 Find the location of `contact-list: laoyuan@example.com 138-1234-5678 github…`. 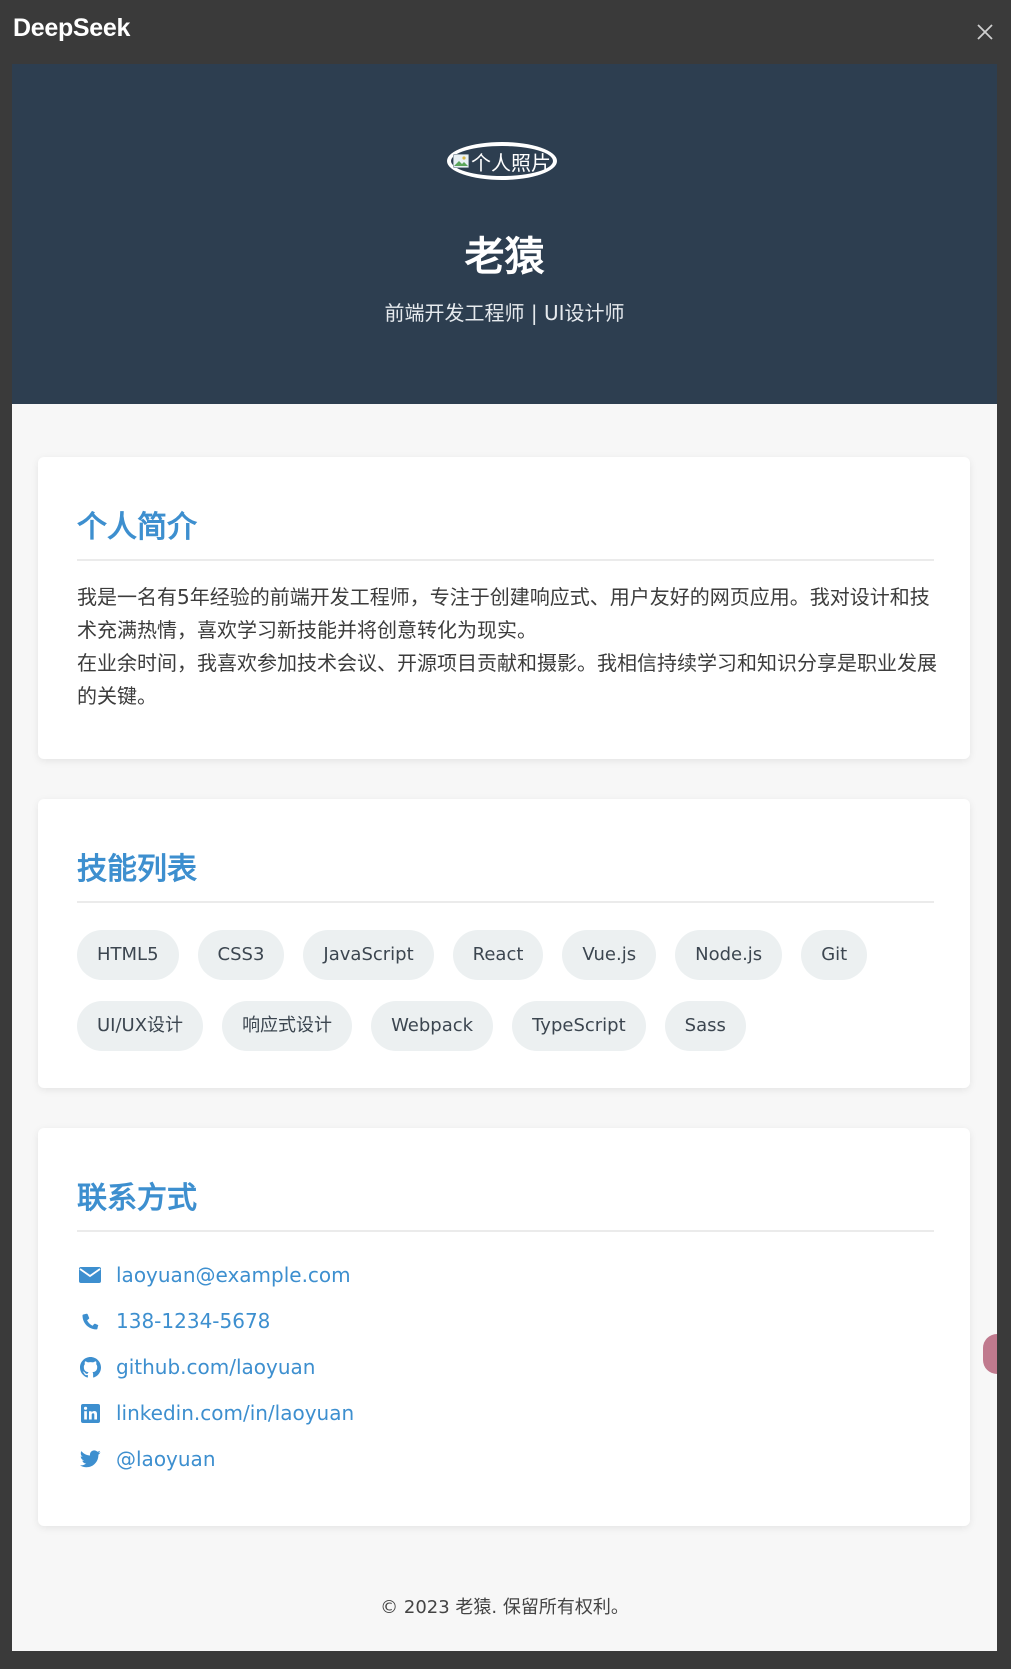

contact-list: laoyuan@example.com 138-1234-5678 github… is located at coordinates (497, 1367).